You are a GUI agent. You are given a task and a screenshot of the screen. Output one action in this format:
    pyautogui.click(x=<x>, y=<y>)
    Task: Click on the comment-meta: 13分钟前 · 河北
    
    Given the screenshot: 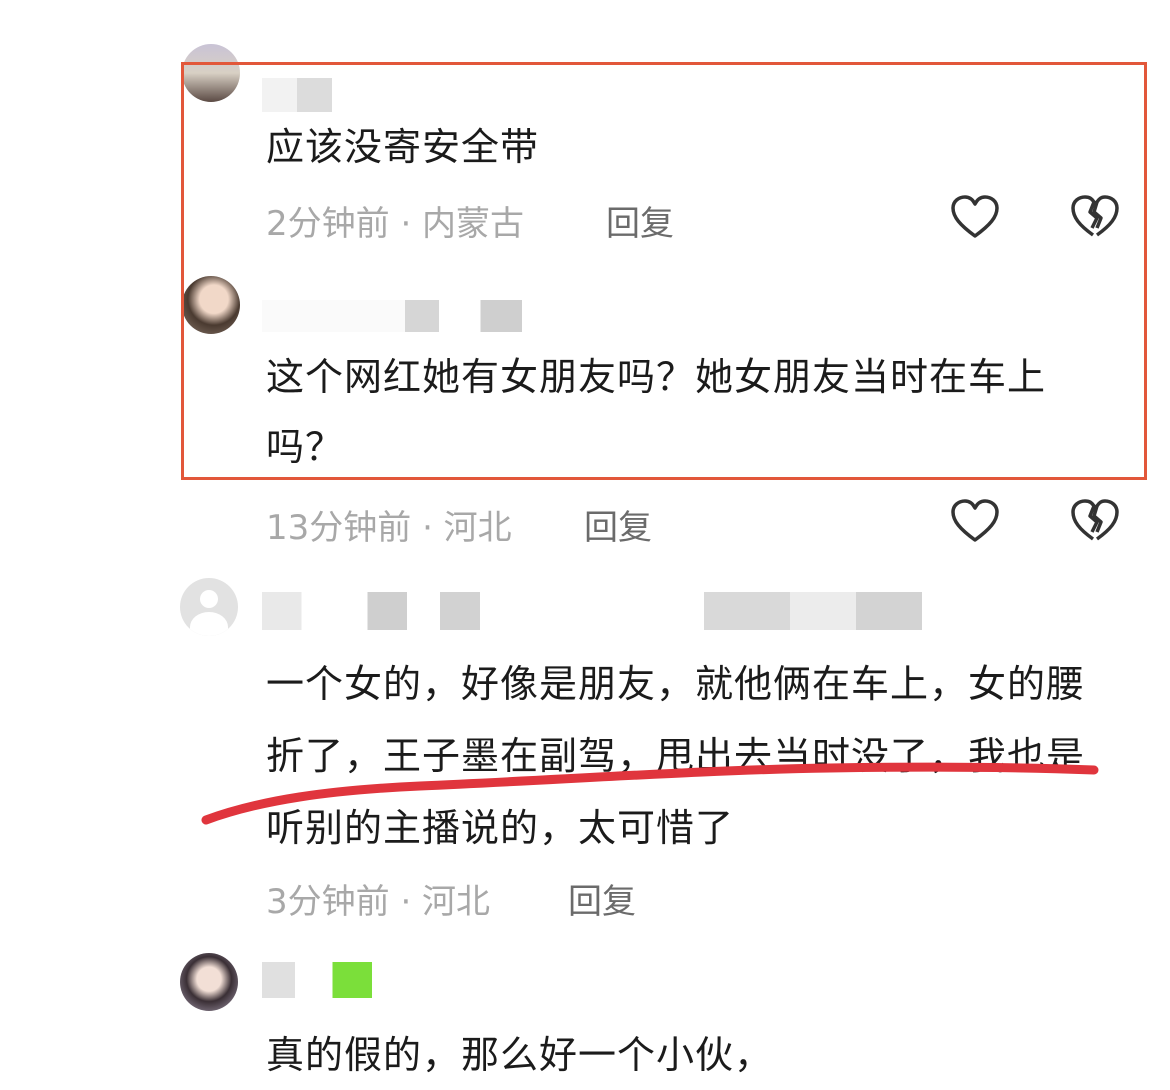 What is the action you would take?
    pyautogui.click(x=389, y=528)
    